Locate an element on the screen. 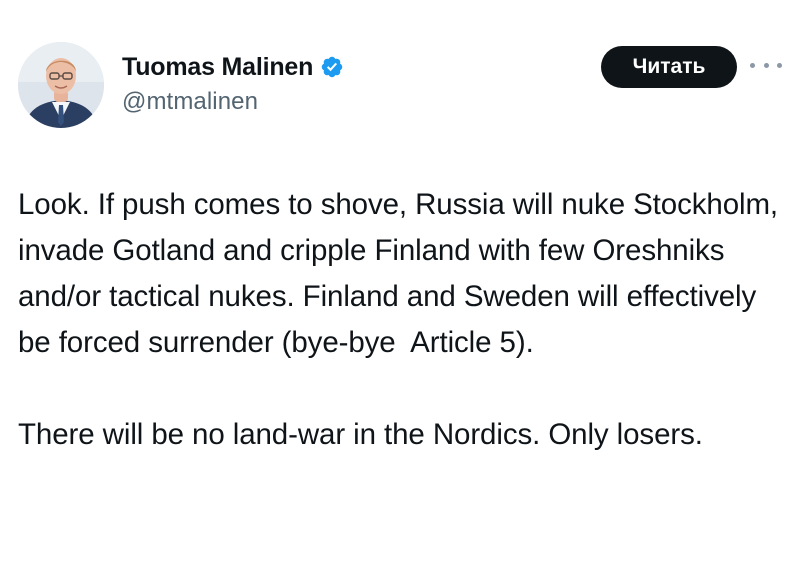  author-name: Tuomas Malinen is located at coordinates (217, 67).